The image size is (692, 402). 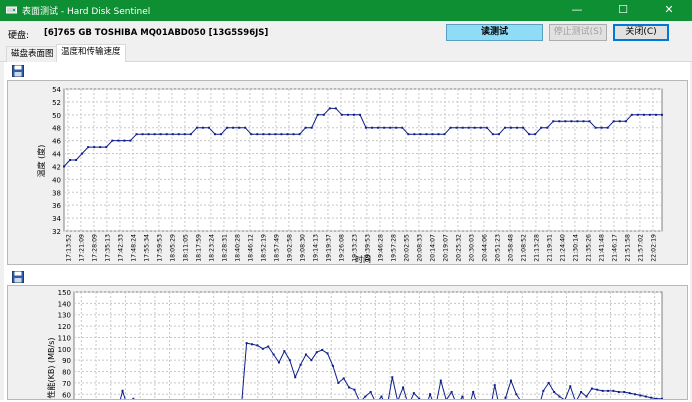 What do you see at coordinates (653, 248) in the screenshot?
I see `x-tick-label: 22:02:19` at bounding box center [653, 248].